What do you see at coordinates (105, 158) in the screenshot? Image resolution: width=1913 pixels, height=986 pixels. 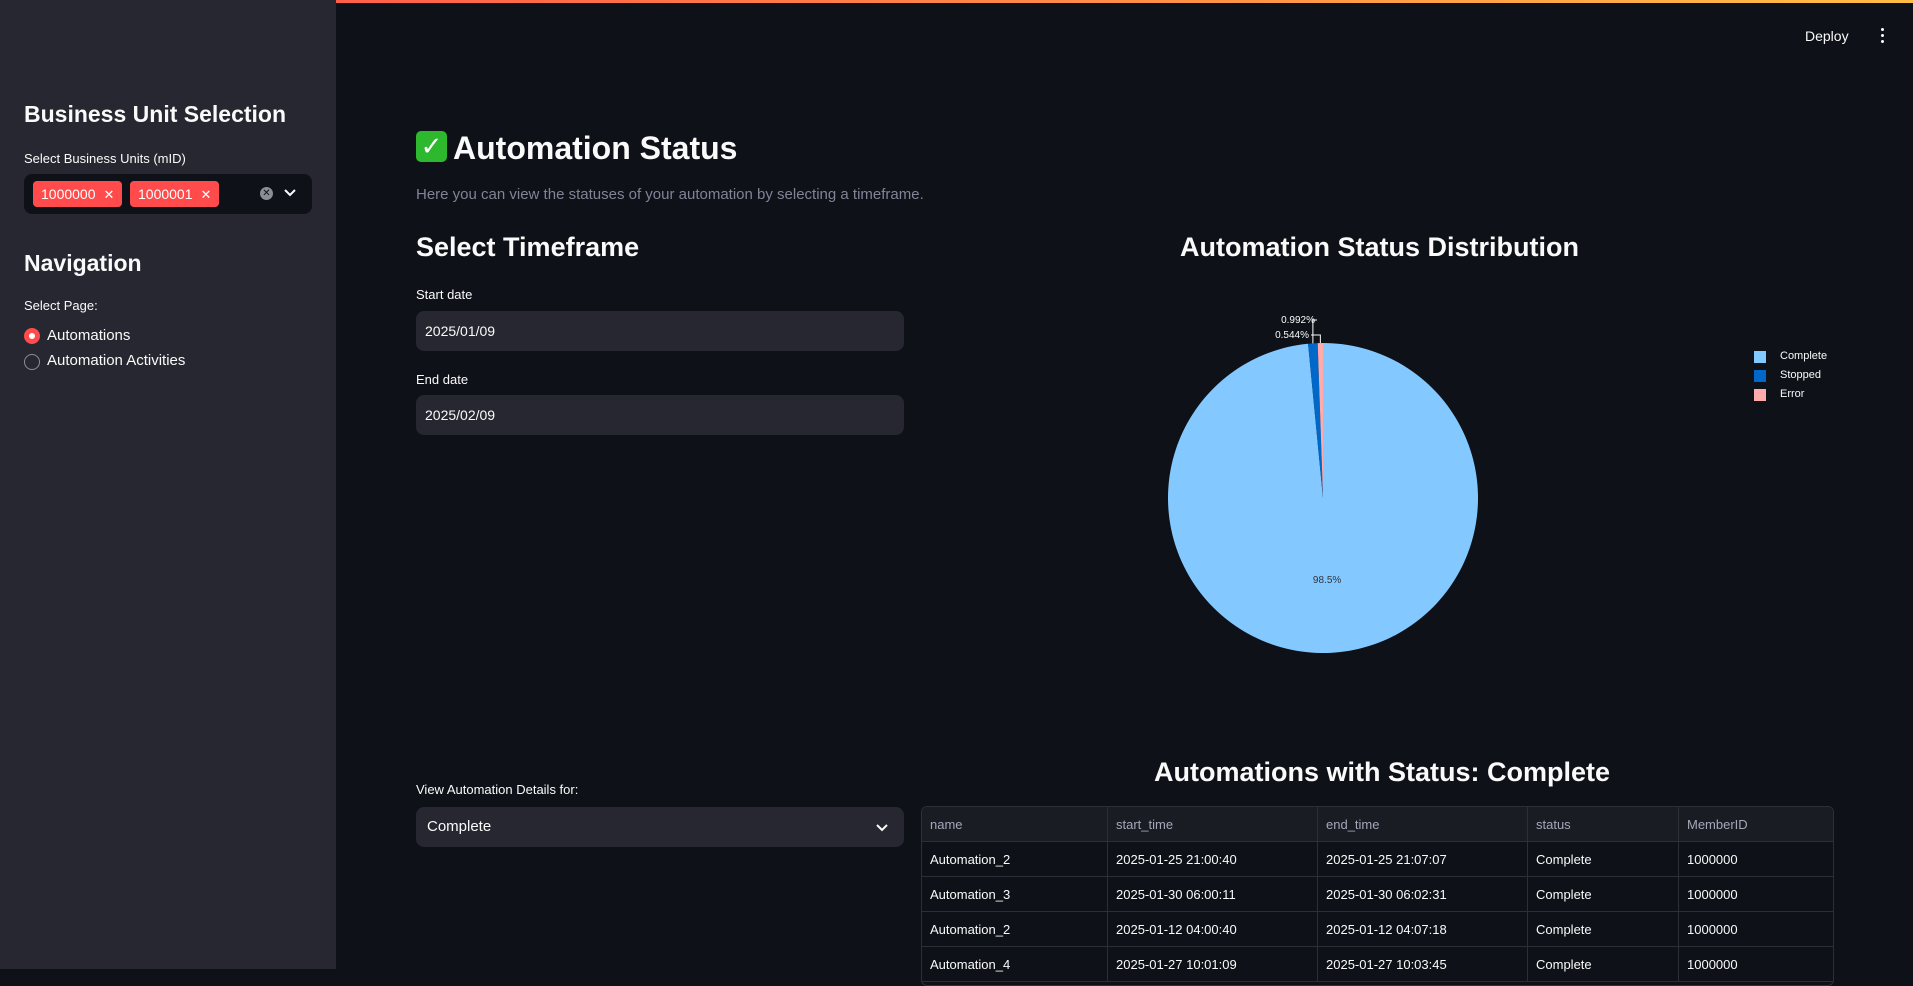 I see `business-unit-label: Select Business Units (mID)` at bounding box center [105, 158].